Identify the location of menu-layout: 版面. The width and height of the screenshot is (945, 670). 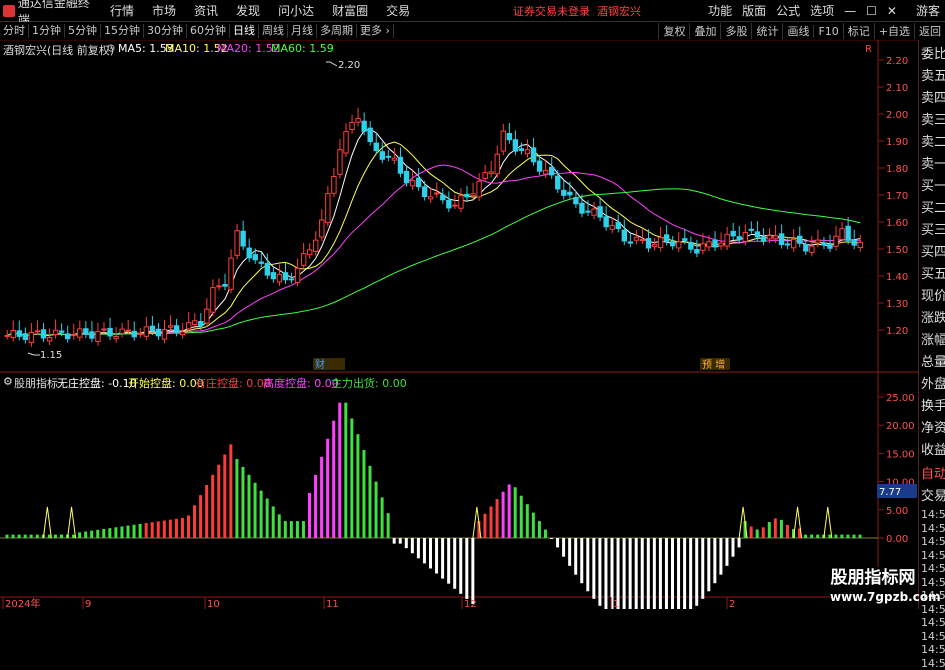
(754, 10).